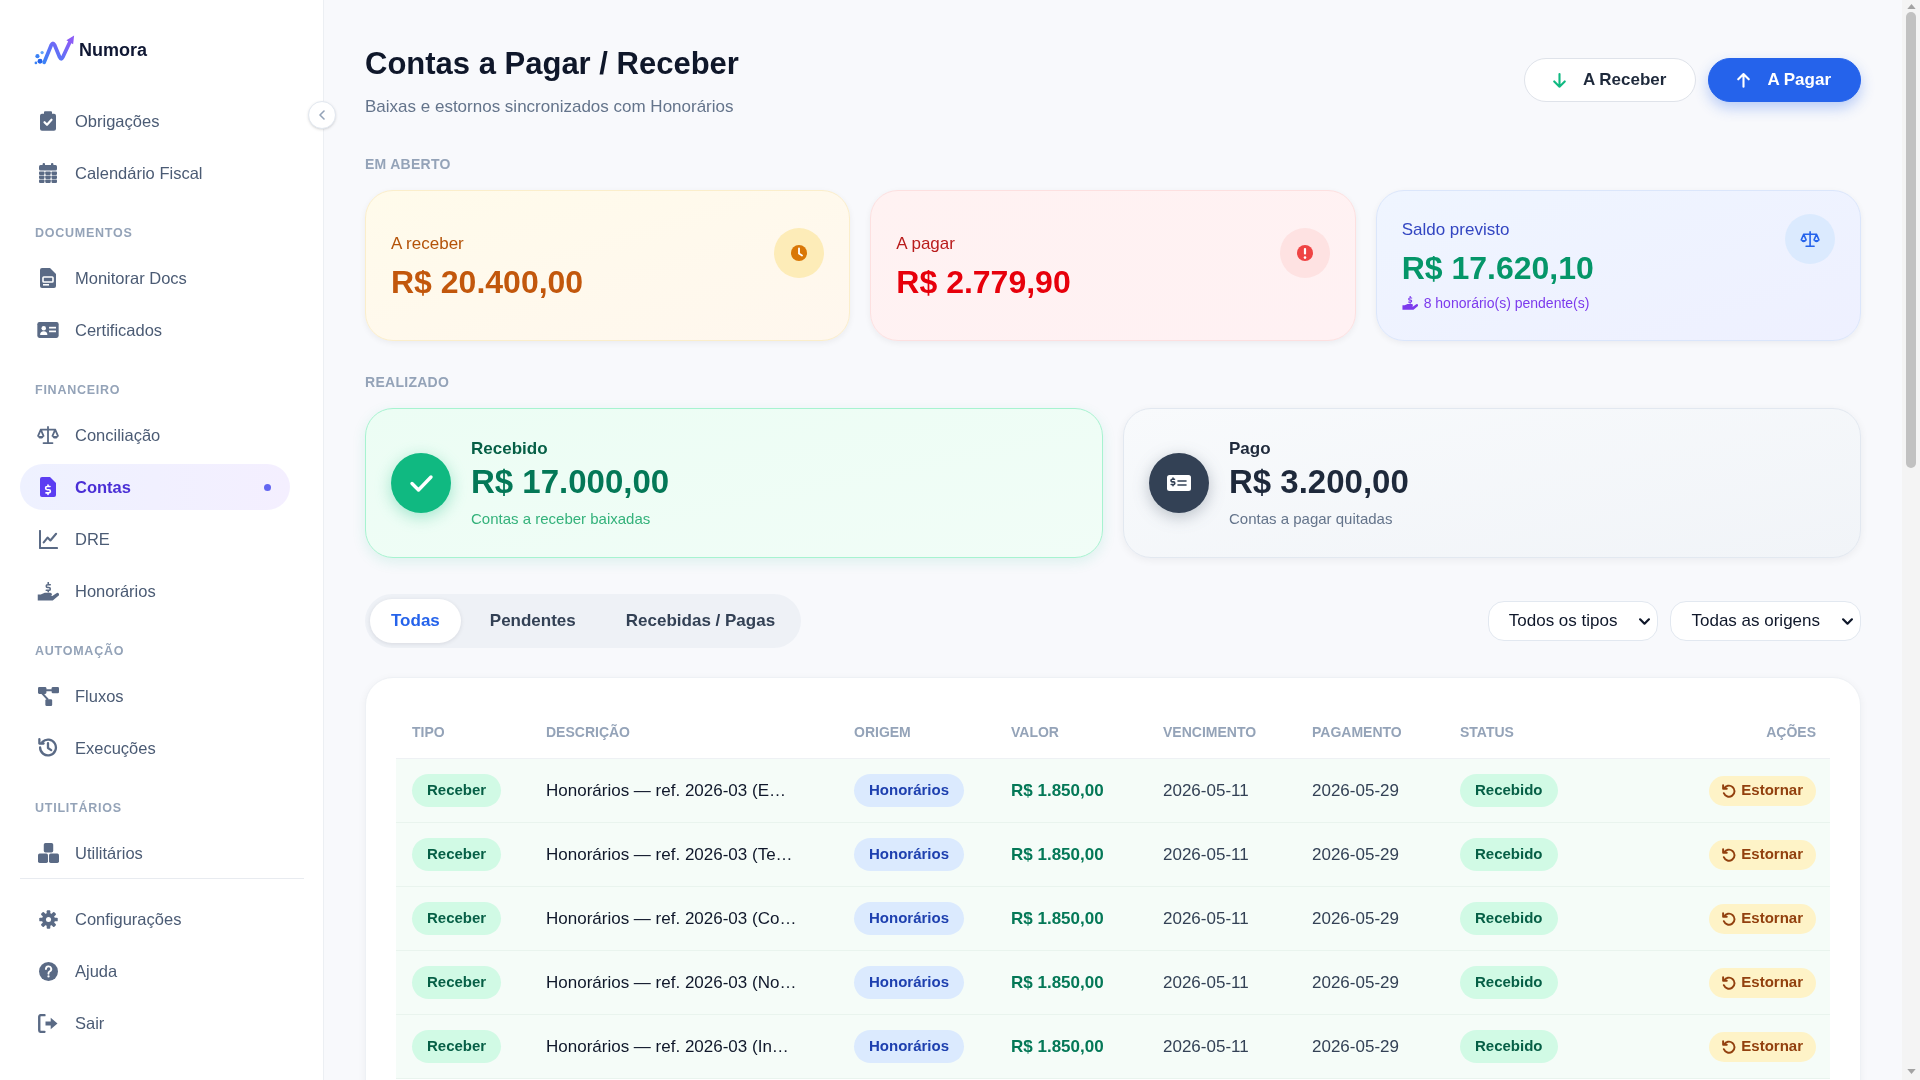  What do you see at coordinates (1791, 732) in the screenshot?
I see `column-header: AÇÕES` at bounding box center [1791, 732].